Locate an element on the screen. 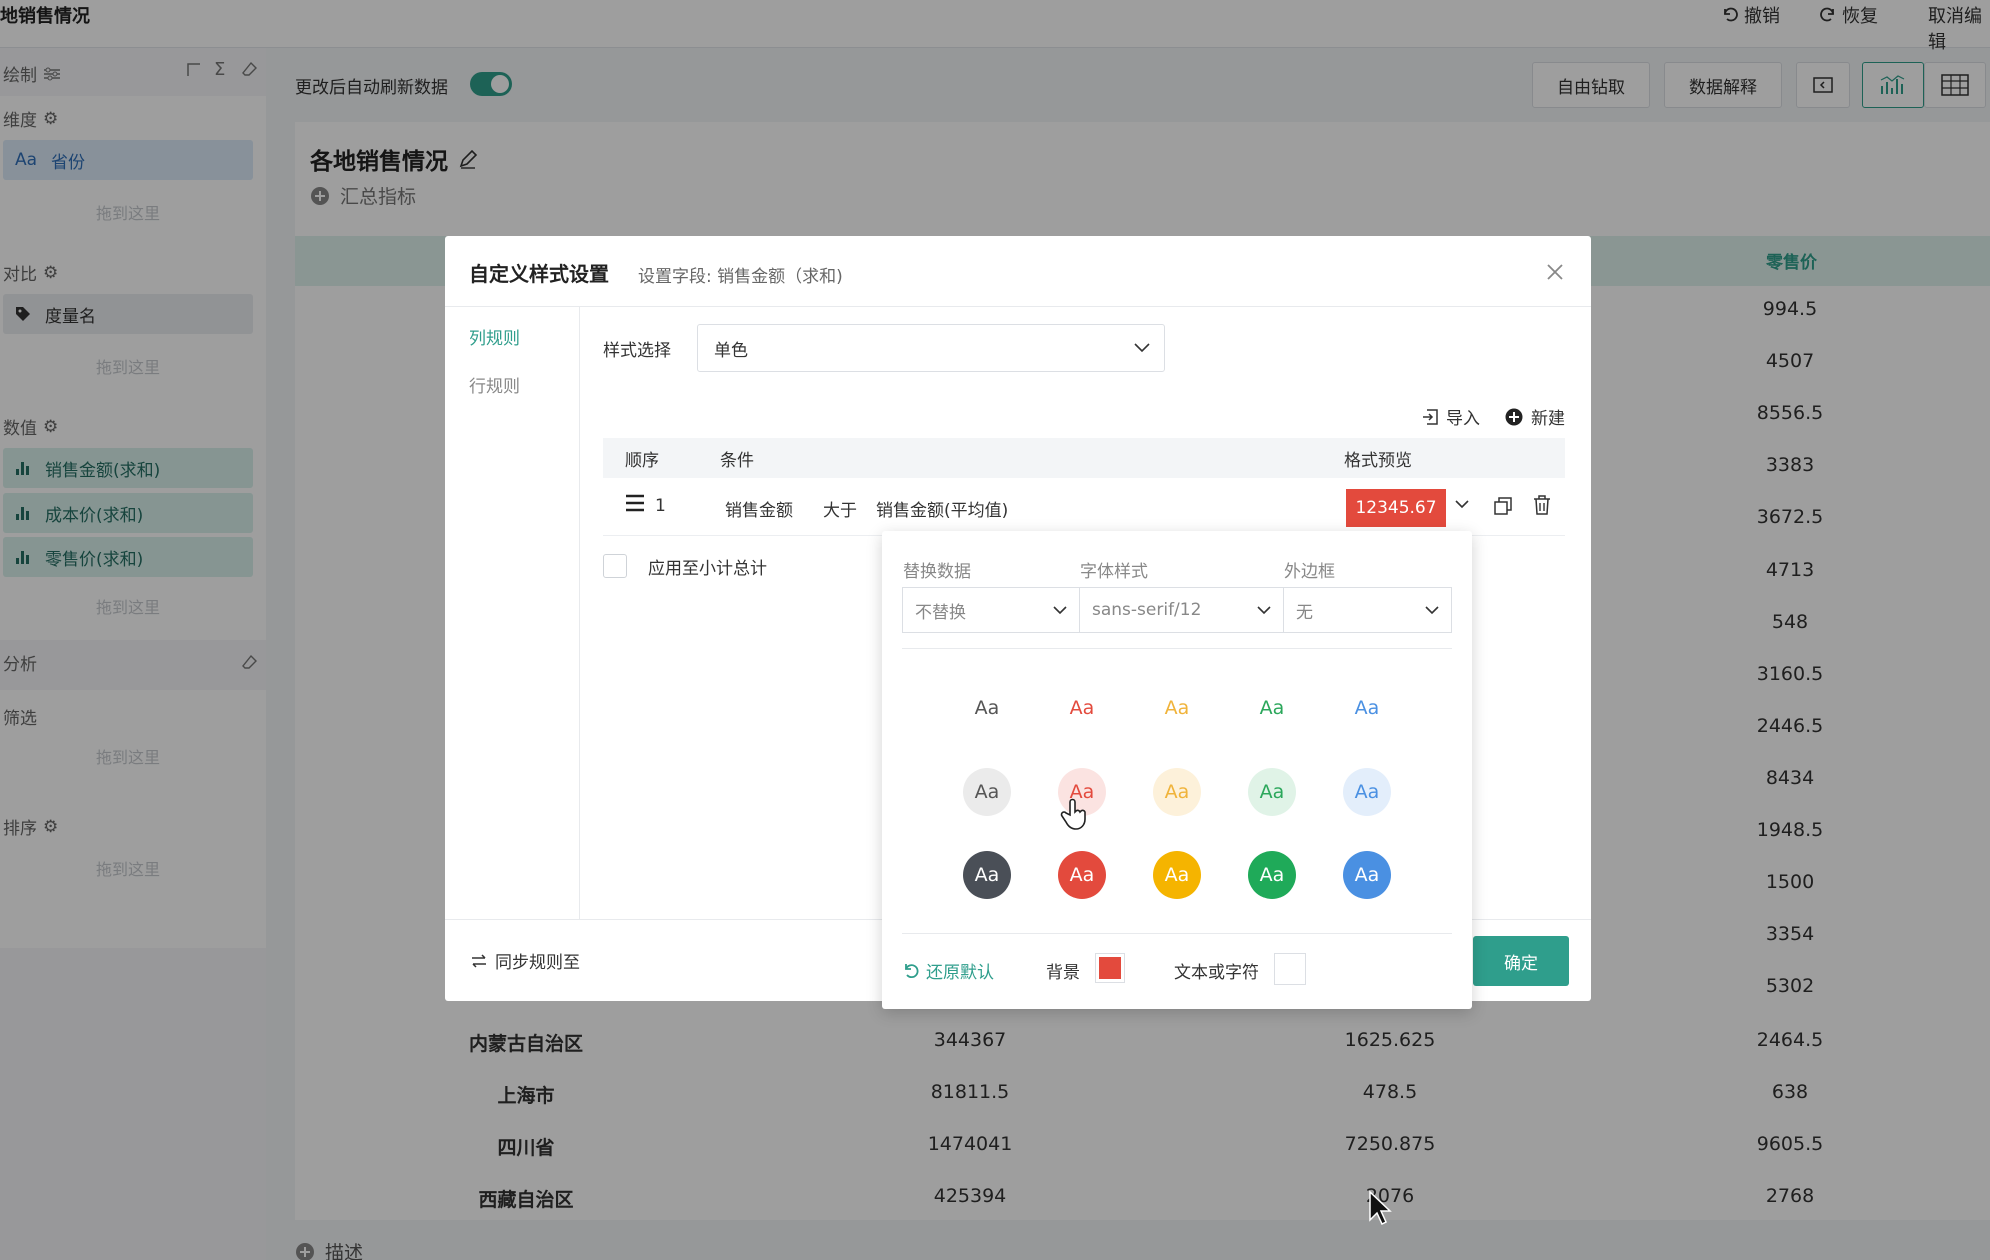 The width and height of the screenshot is (1990, 1260). restore-default-label: 还原默认 is located at coordinates (960, 973).